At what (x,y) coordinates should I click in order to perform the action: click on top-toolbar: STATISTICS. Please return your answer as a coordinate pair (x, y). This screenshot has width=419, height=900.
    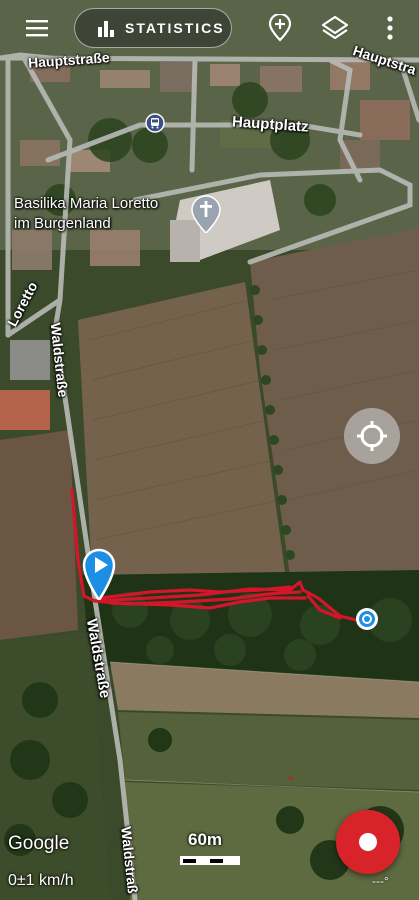
    Looking at the image, I should click on (209, 28).